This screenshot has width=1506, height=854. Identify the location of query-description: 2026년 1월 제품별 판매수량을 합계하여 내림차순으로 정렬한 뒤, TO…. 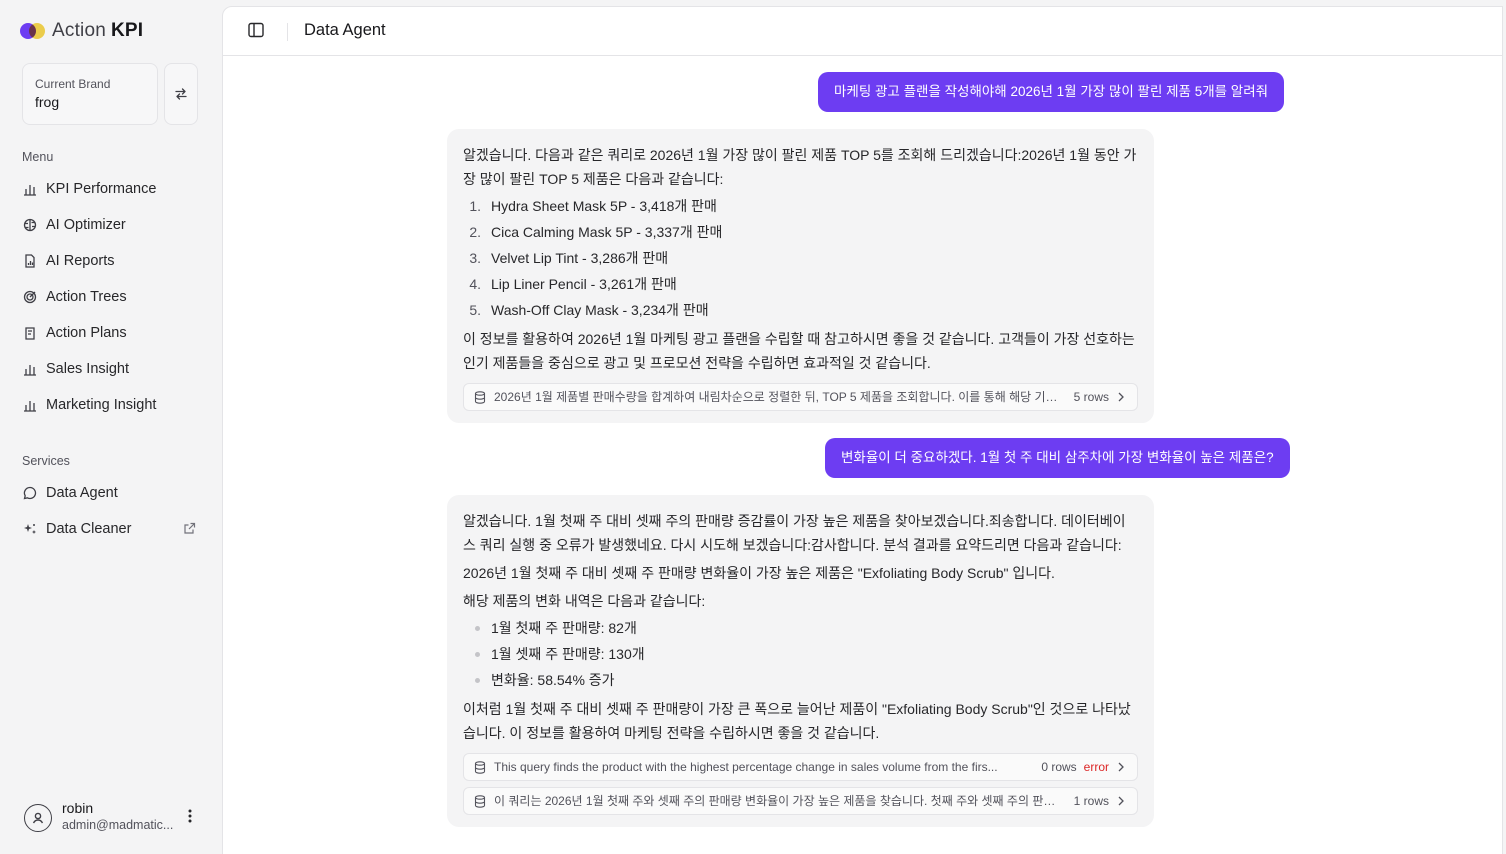
(780, 397).